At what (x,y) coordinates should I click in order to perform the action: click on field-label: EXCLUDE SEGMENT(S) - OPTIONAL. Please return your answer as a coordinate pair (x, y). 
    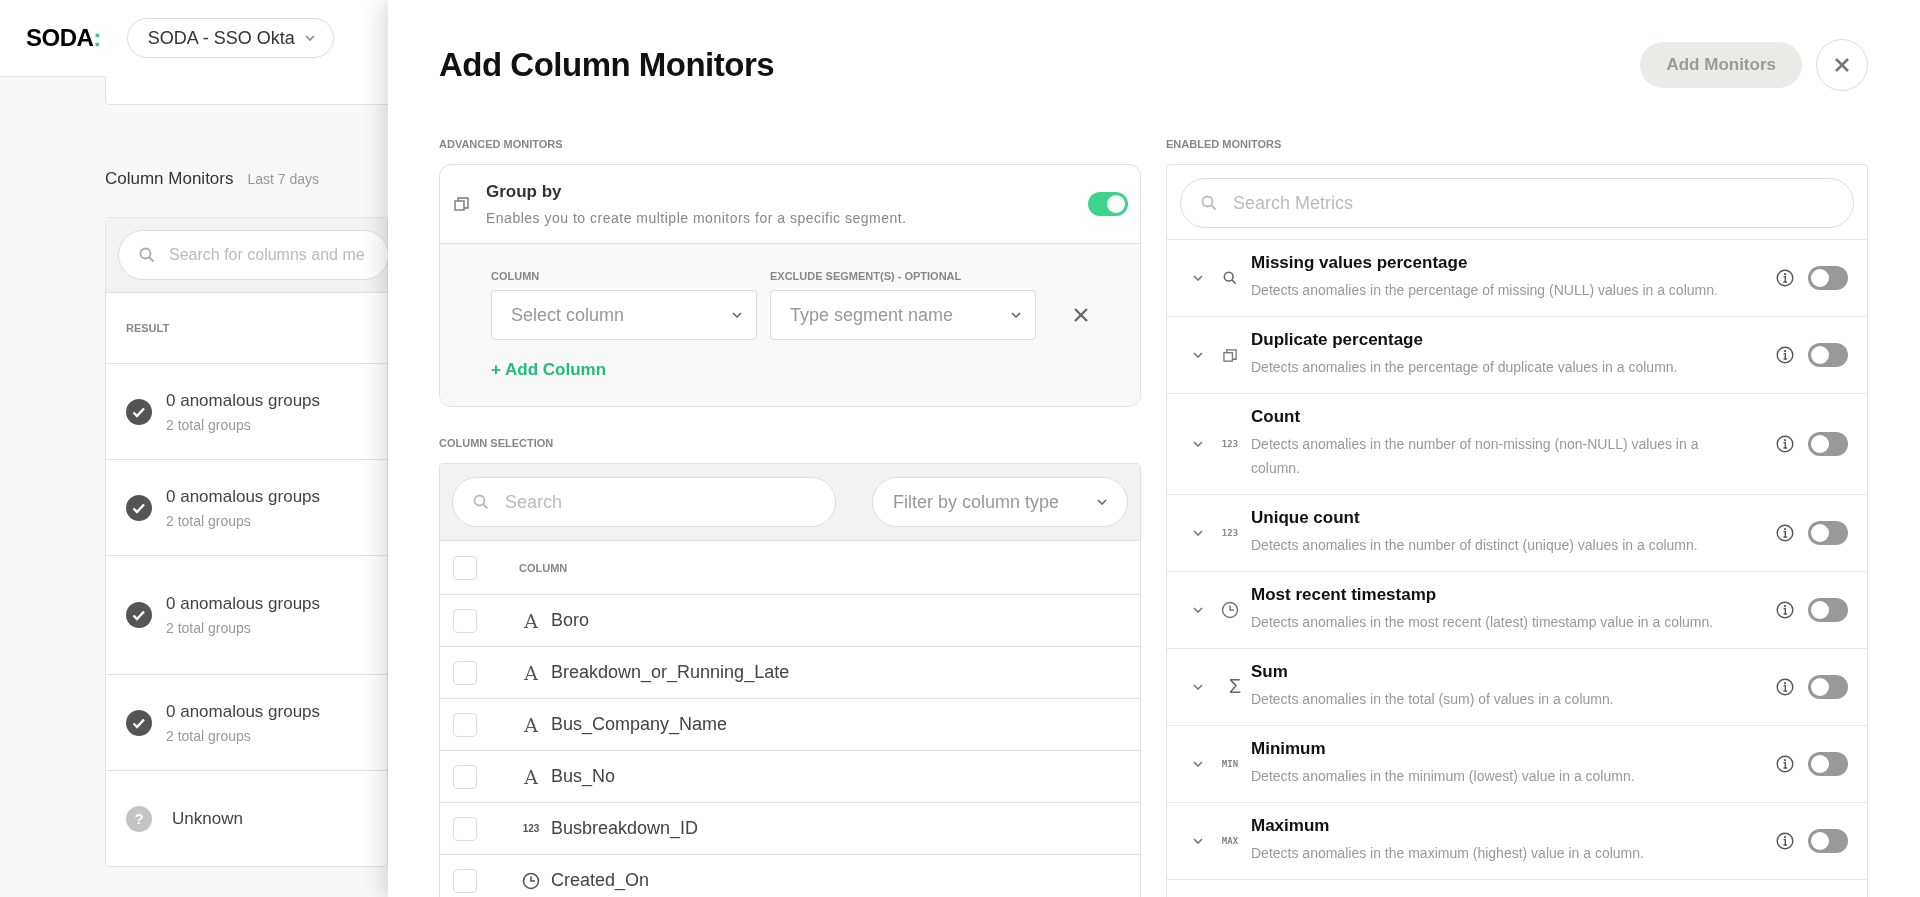
    Looking at the image, I should click on (866, 276).